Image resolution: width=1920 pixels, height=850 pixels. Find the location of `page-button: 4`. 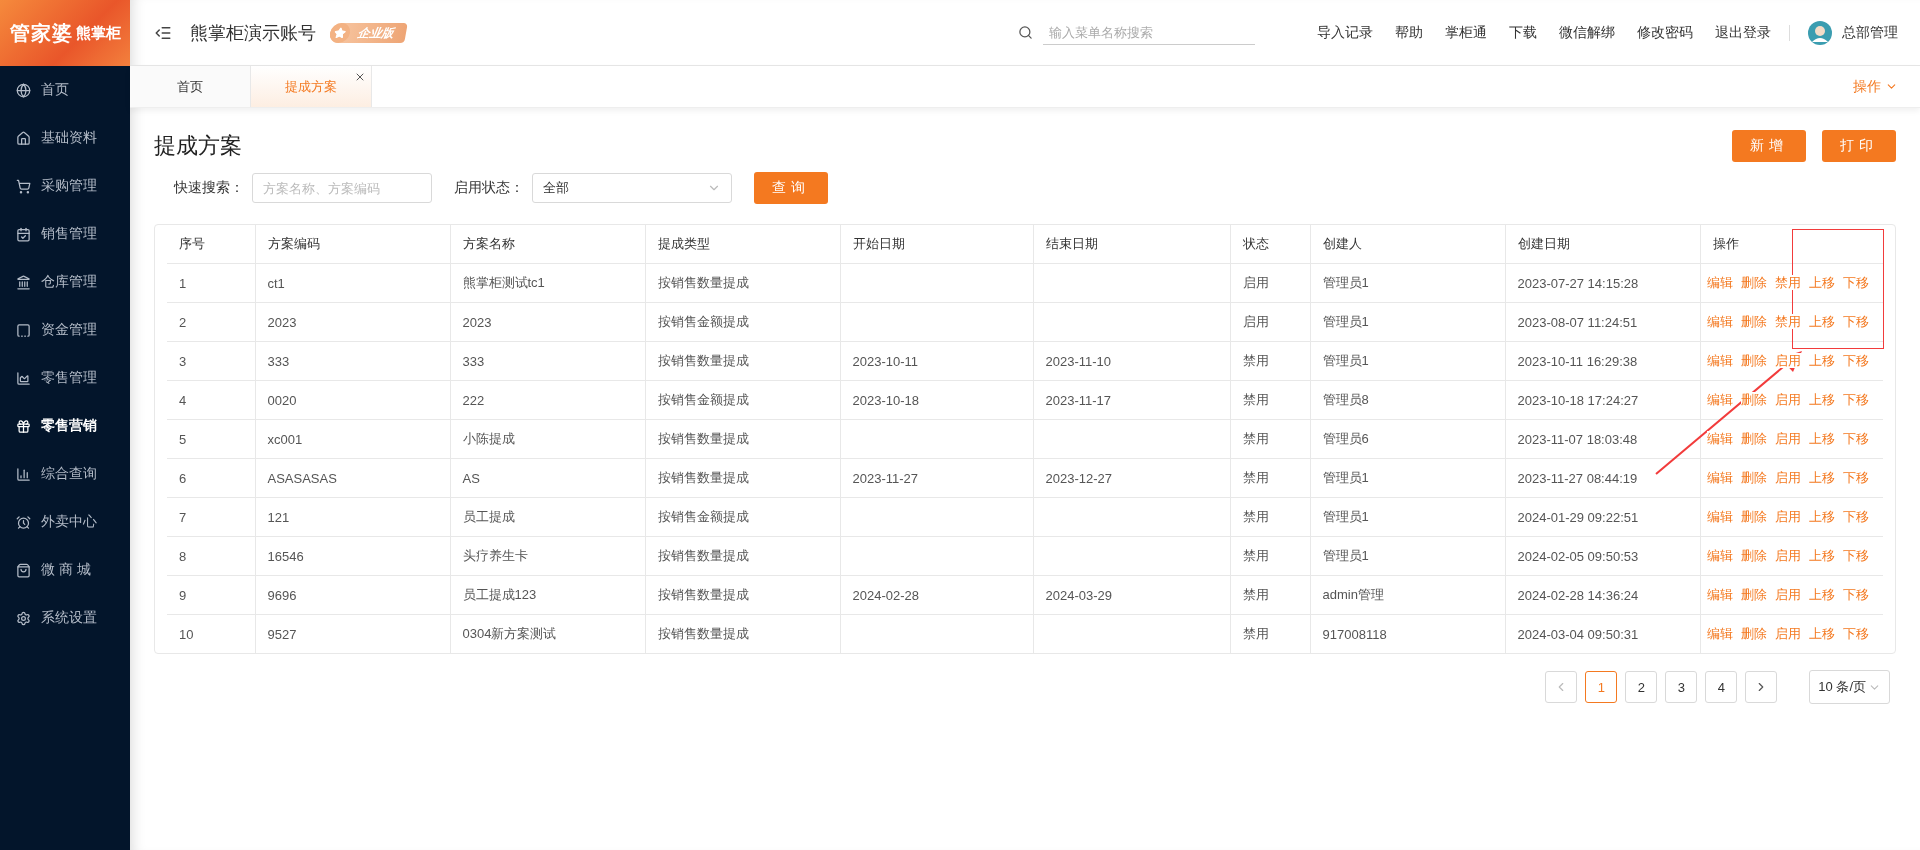

page-button: 4 is located at coordinates (1721, 687).